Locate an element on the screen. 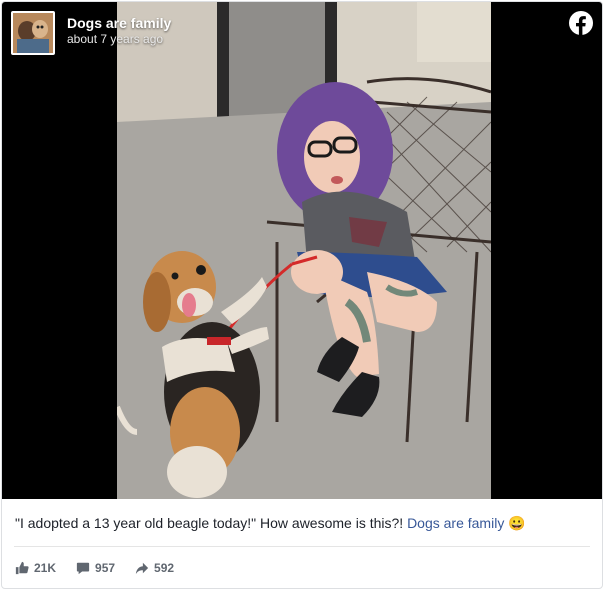 This screenshot has height=590, width=604. comment-count-value: 957 is located at coordinates (105, 568).